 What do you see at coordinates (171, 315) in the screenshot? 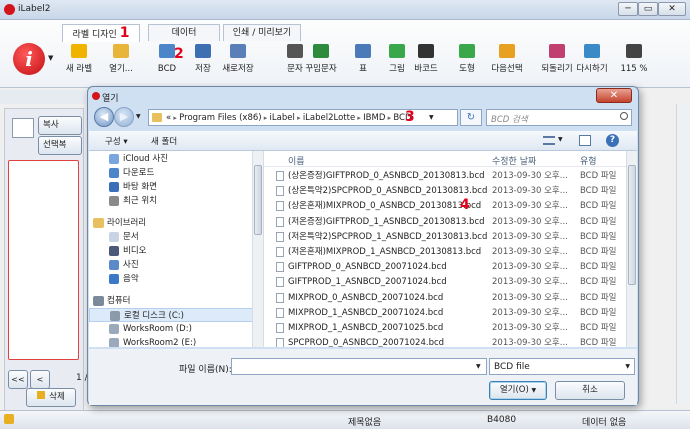
I see `nav-item: 로컬 디스크 (C:)` at bounding box center [171, 315].